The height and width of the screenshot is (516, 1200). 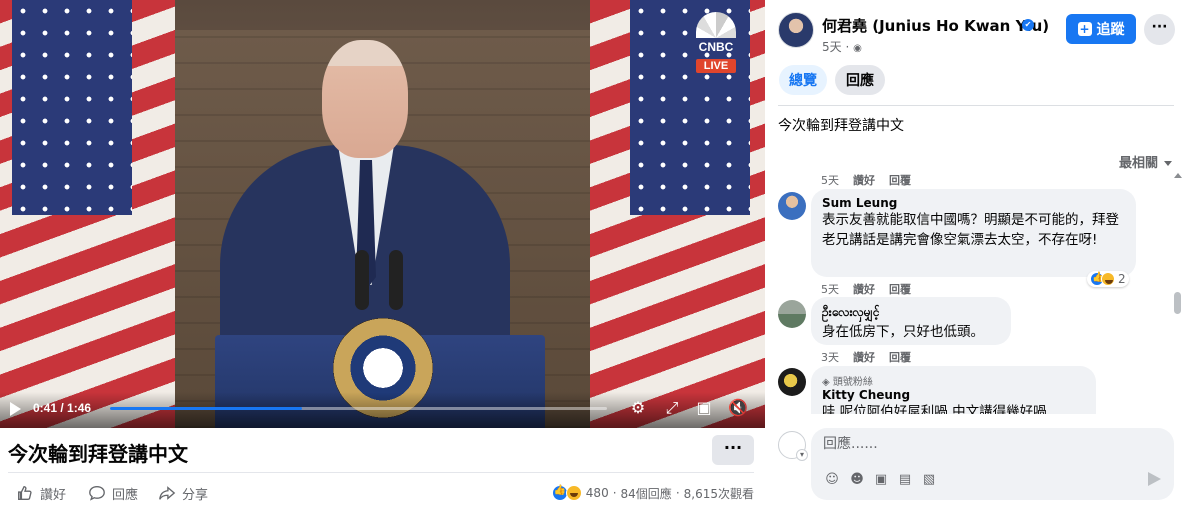 What do you see at coordinates (935, 25) in the screenshot?
I see `author-name: 何君堯 (Junius Ho Kwan Yiu)` at bounding box center [935, 25].